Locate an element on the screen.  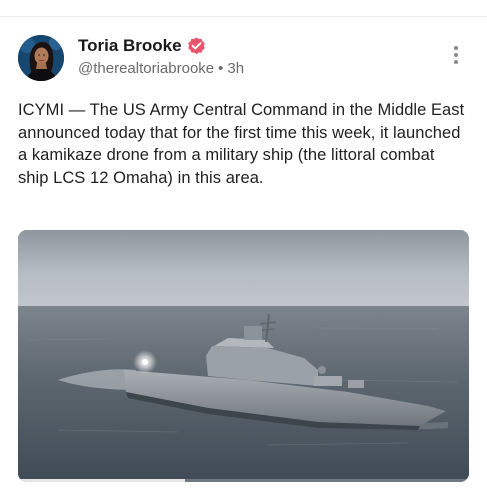
more-options-button is located at coordinates (456, 57).